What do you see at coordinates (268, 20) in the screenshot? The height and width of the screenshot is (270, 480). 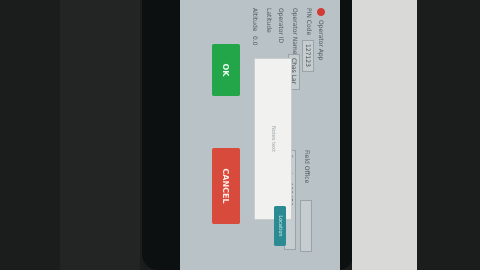 I see `latitude-label: Latitude` at bounding box center [268, 20].